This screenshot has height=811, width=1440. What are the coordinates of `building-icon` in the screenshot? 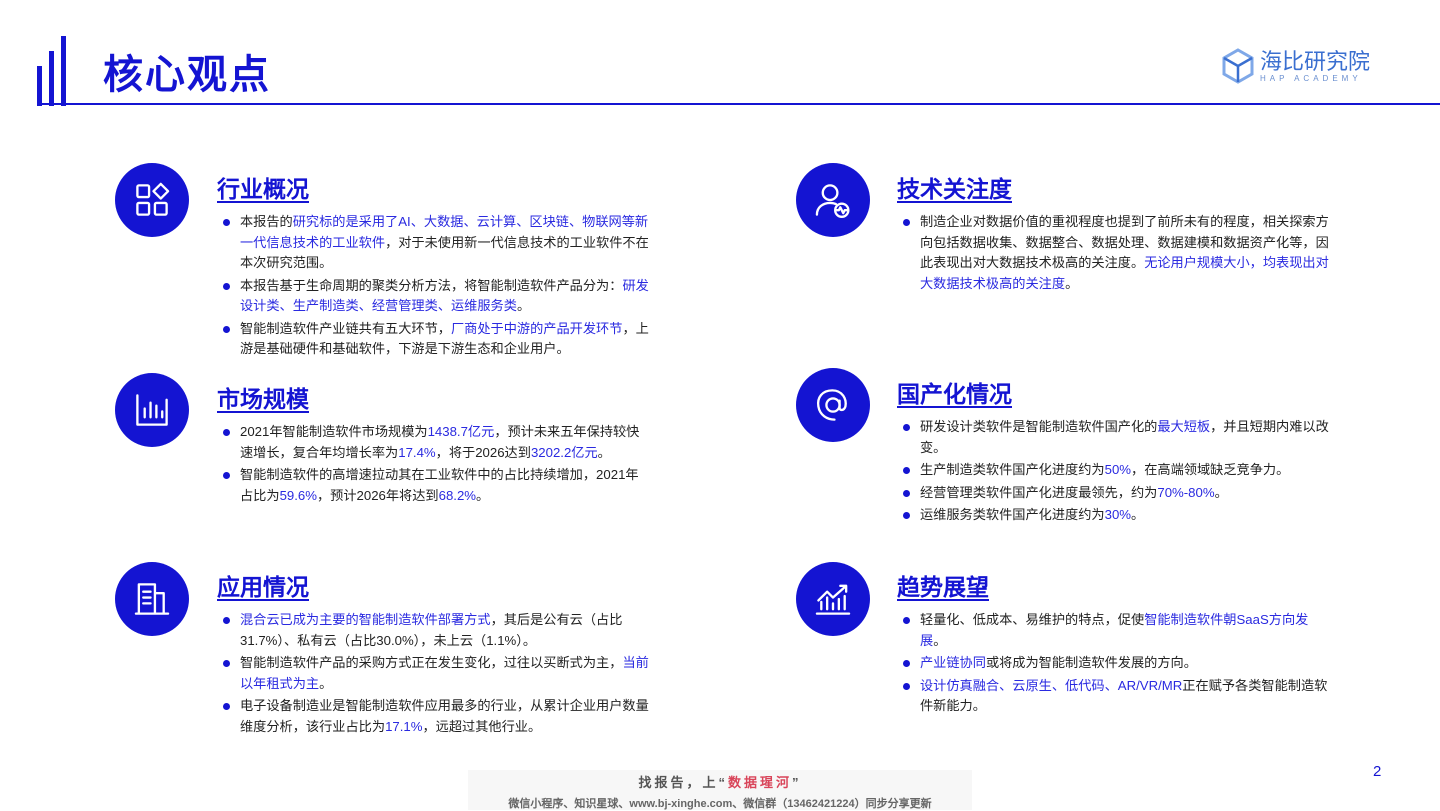 It's located at (152, 599).